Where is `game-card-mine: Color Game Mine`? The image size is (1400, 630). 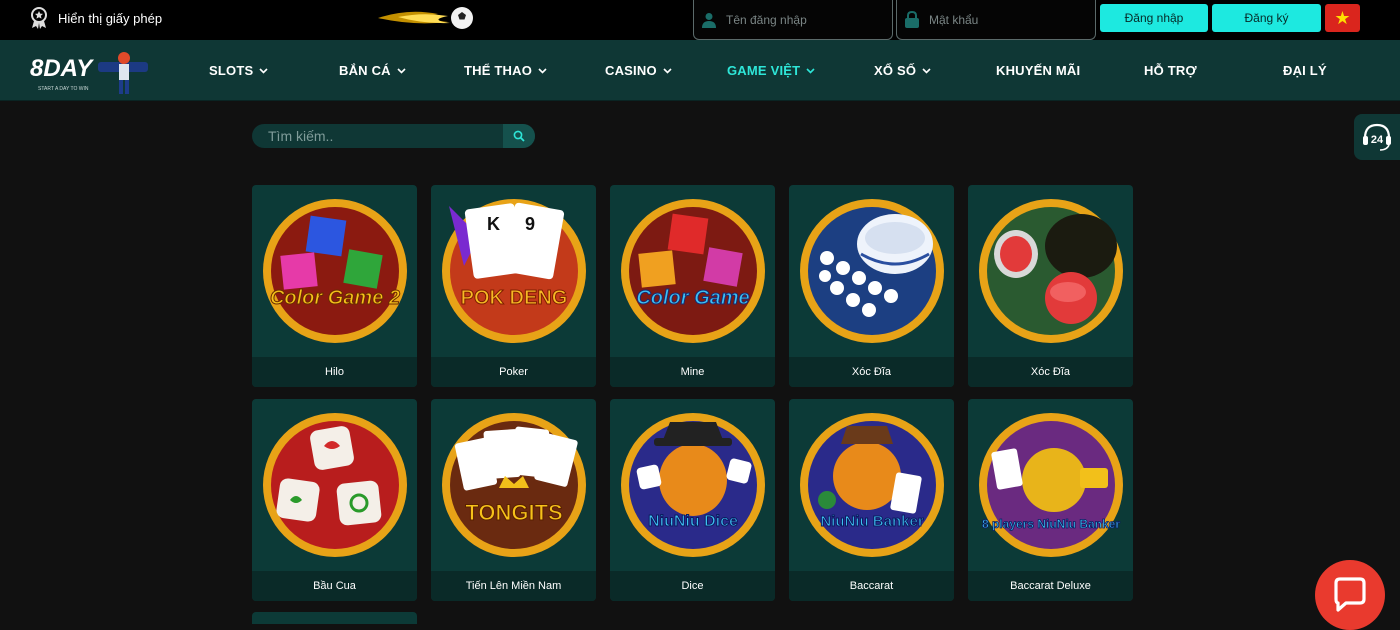
game-card-mine: Color Game Mine is located at coordinates (692, 286).